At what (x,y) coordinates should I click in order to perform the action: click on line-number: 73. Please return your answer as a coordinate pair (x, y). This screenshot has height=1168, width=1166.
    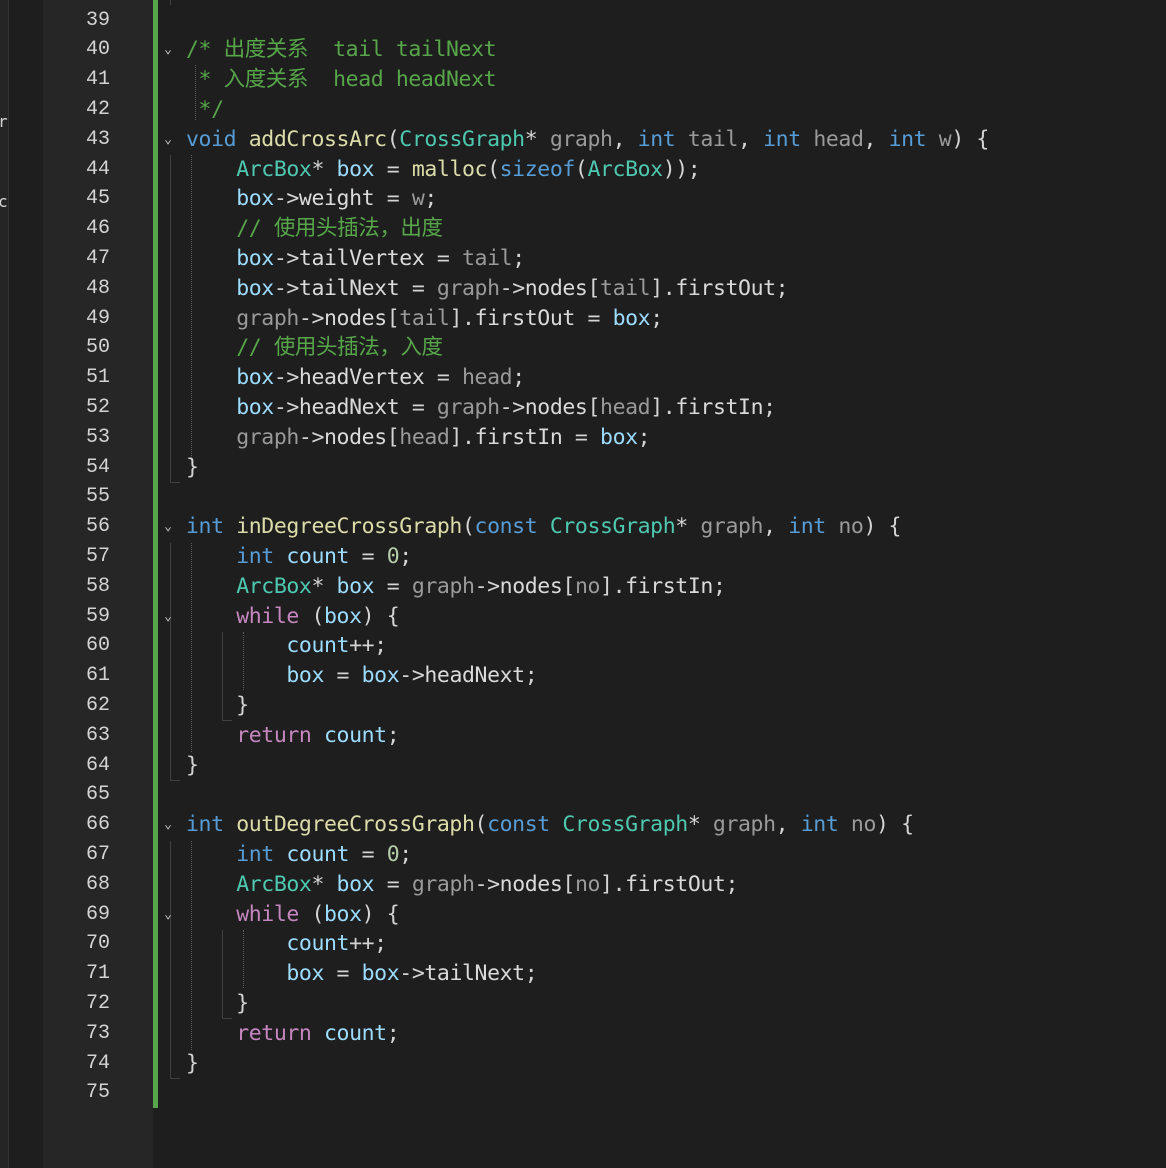
    Looking at the image, I should click on (97, 1033).